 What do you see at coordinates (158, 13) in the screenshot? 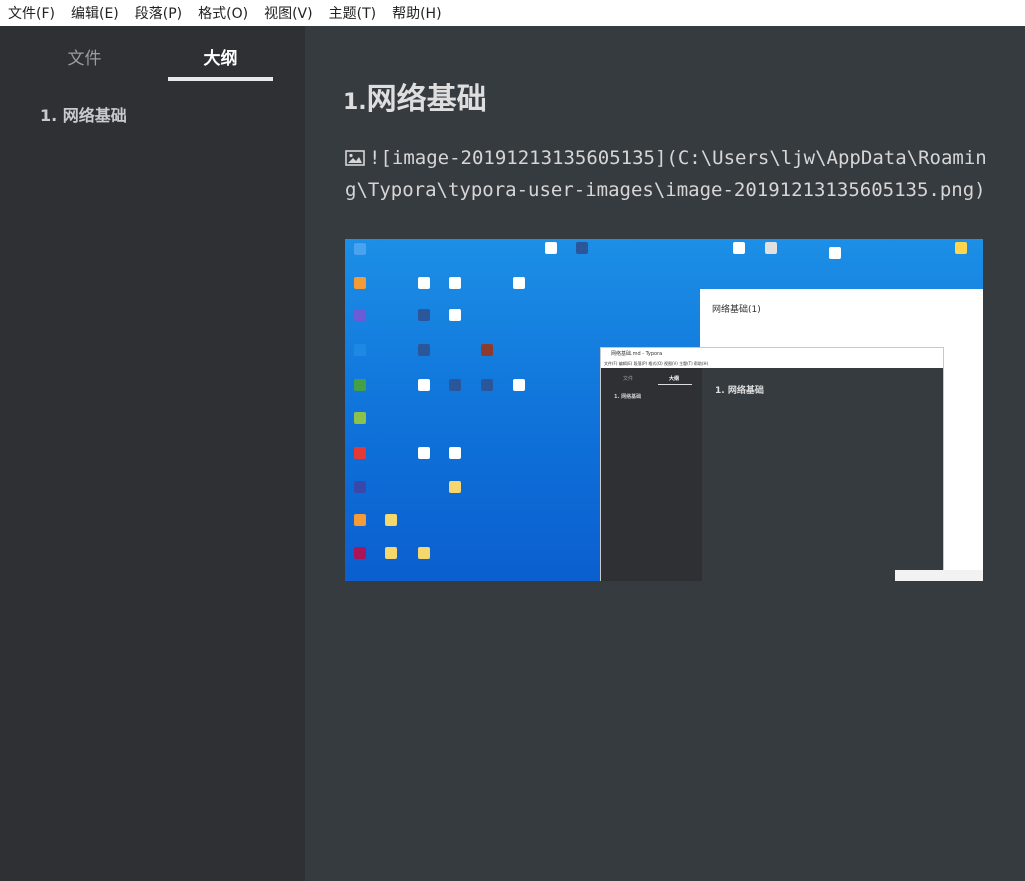
I see `menu-paragraph: 段落(P)` at bounding box center [158, 13].